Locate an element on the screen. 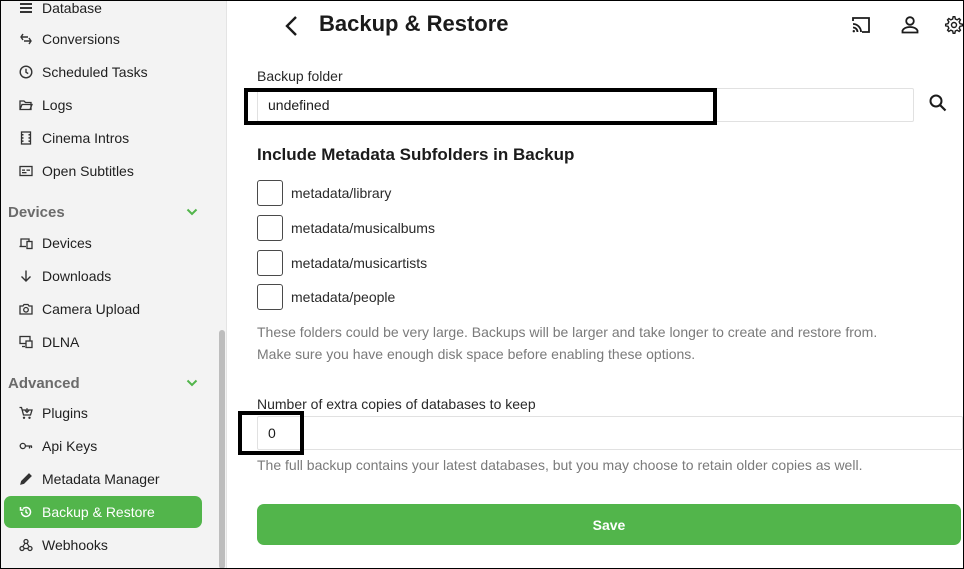 This screenshot has height=569, width=964. sidebar-item-cinema-intros: Cinema Intros is located at coordinates (103, 138).